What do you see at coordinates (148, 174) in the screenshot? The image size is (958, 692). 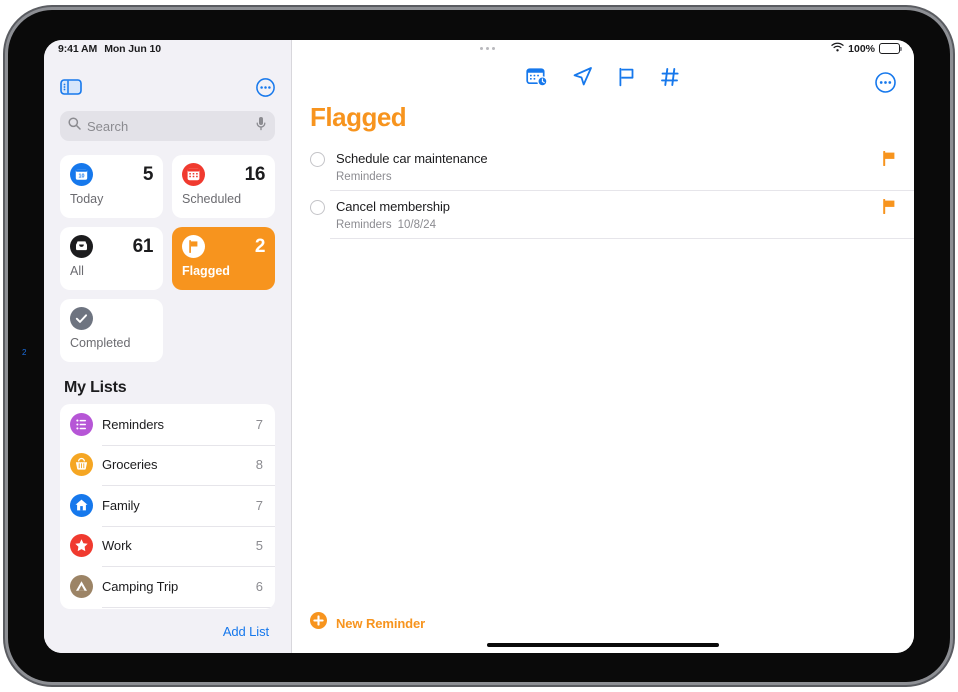 I see `smart-list-count: 5` at bounding box center [148, 174].